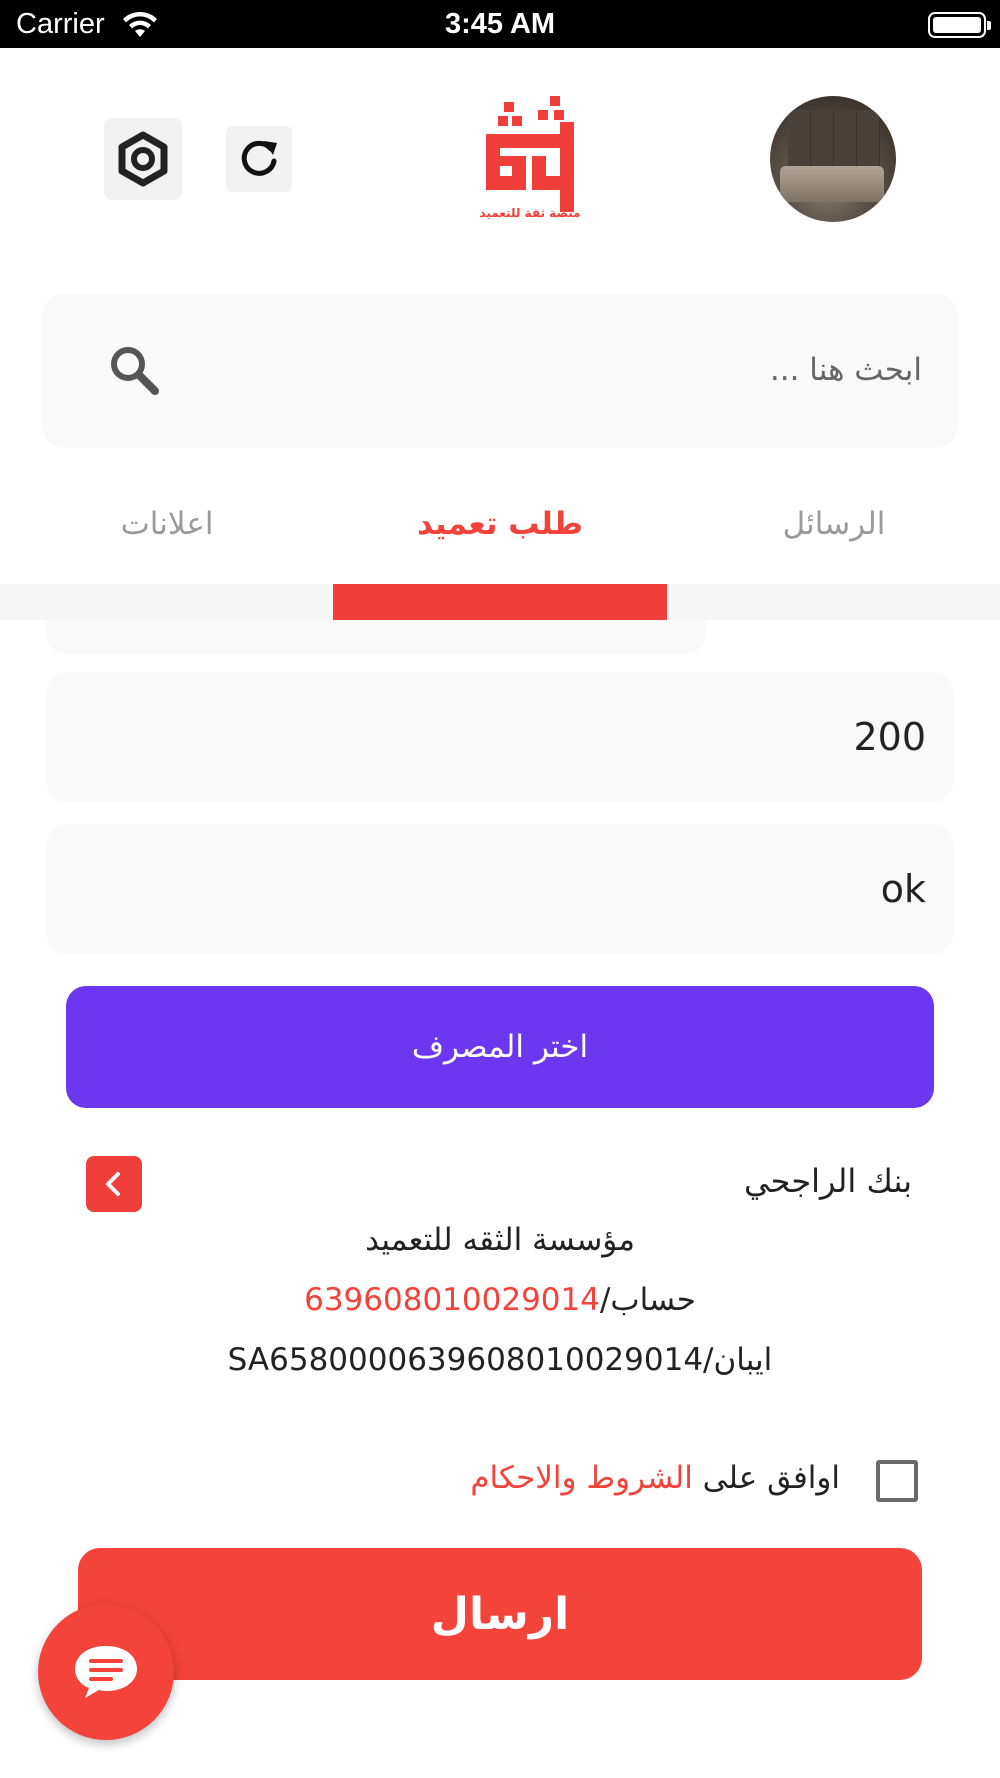 The width and height of the screenshot is (1000, 1778). I want to click on clock: 3:45 AM, so click(500, 24).